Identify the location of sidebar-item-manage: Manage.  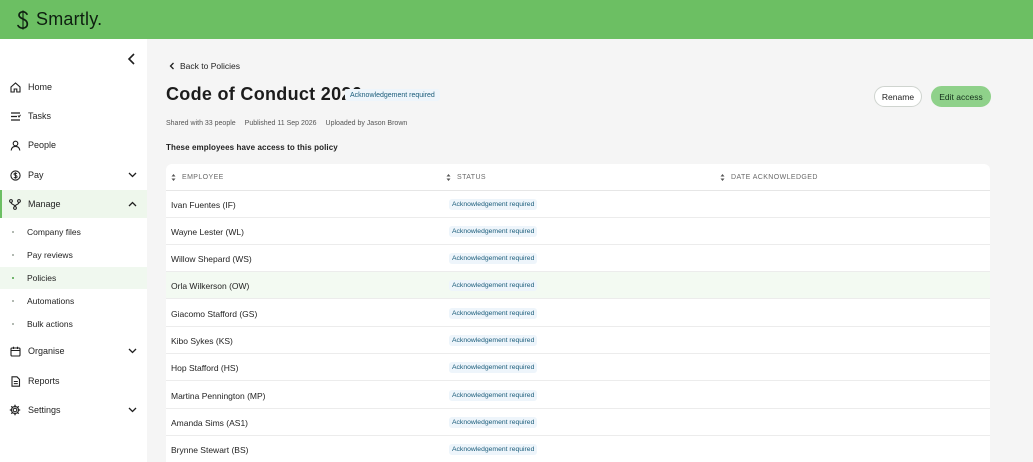
(73, 204).